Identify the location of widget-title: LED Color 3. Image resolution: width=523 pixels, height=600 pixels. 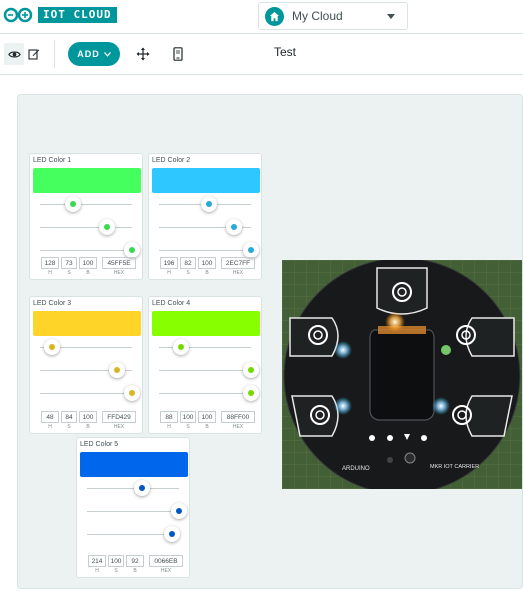
(52, 303).